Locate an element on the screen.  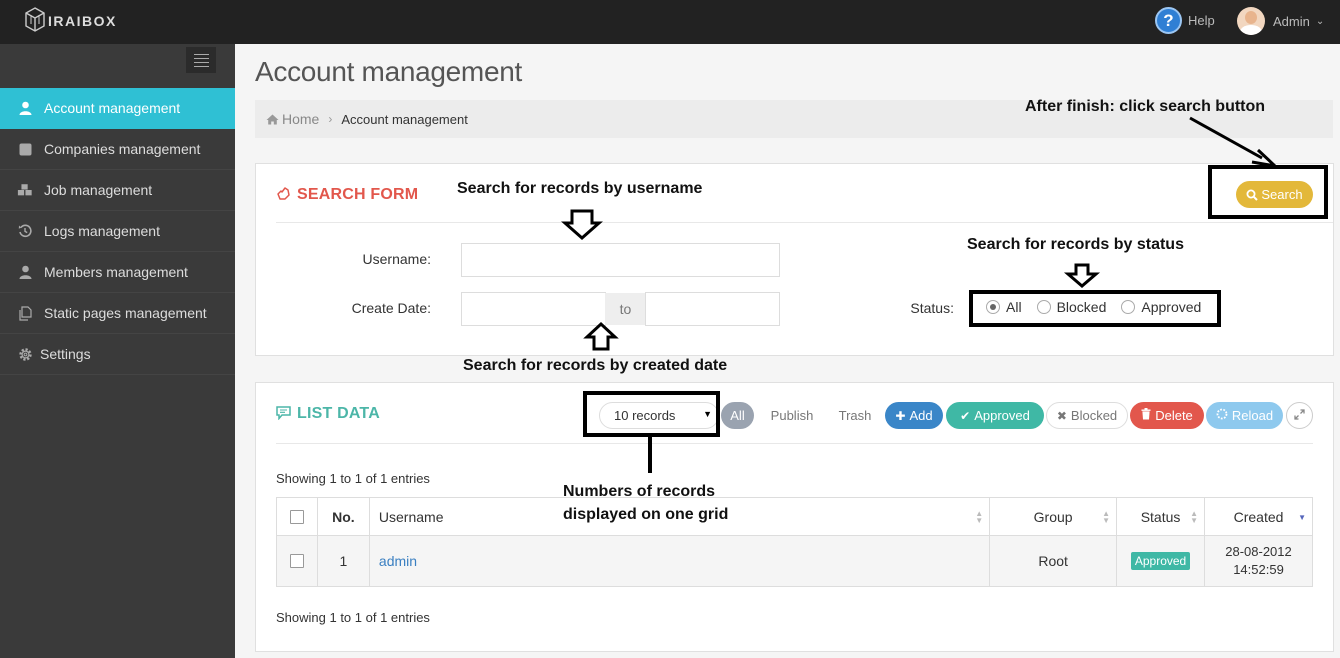
check-icon: ✔ is located at coordinates (965, 415).